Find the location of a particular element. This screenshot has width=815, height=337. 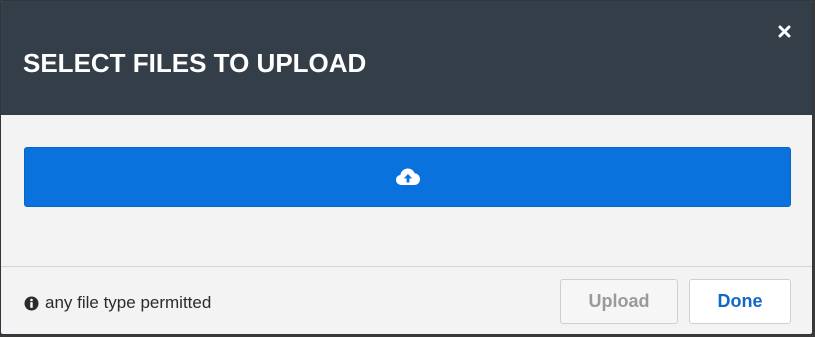

upload-button: Upload is located at coordinates (619, 301).